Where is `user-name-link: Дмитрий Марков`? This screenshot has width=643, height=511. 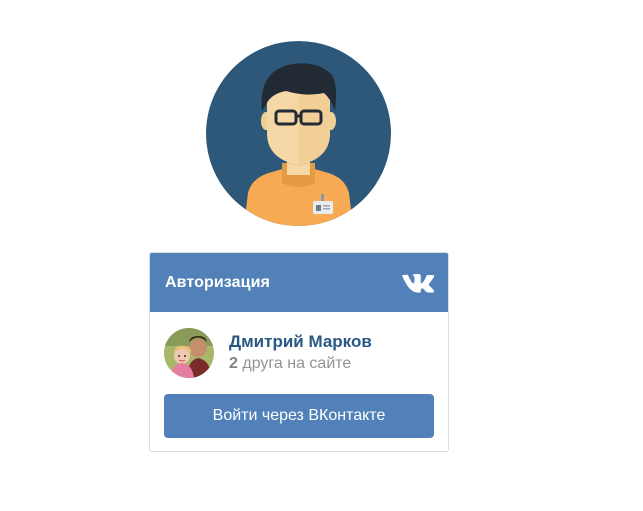
user-name-link: Дмитрий Марков is located at coordinates (300, 342).